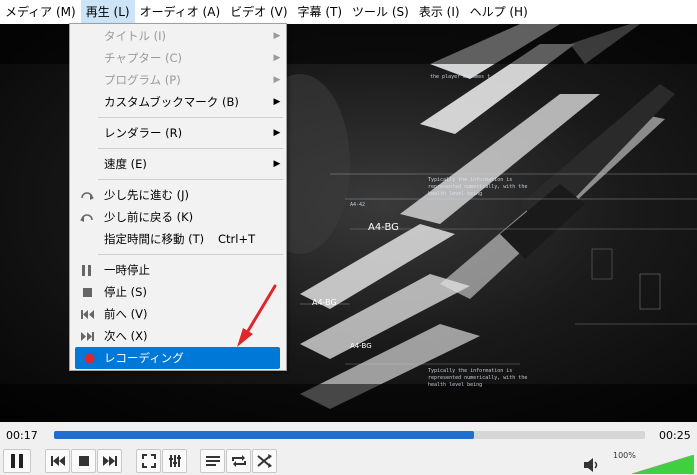 The image size is (697, 475). I want to click on menu-item-label: プログラム (P), so click(142, 80).